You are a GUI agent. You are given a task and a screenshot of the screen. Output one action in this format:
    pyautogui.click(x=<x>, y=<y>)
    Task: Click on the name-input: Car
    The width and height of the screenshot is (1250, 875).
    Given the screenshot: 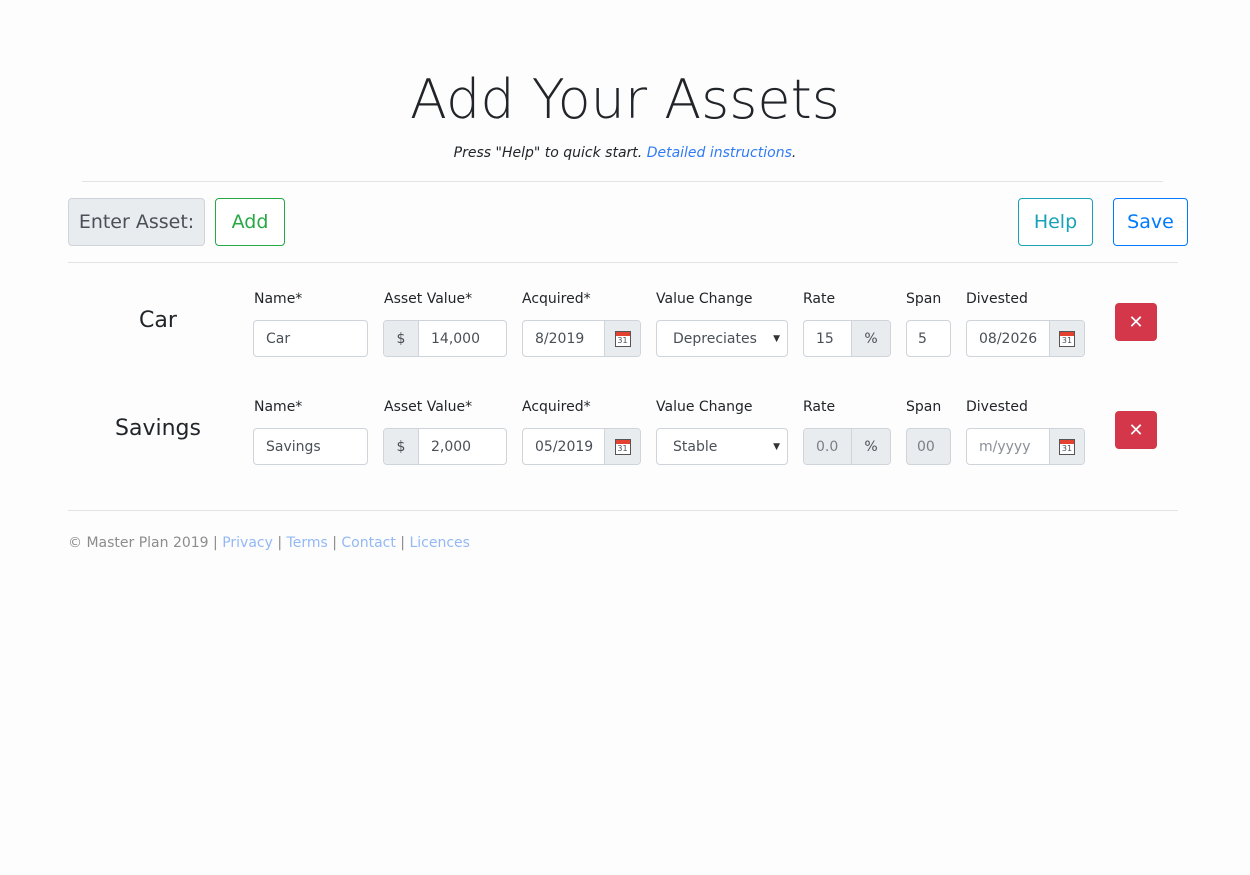 What is the action you would take?
    pyautogui.click(x=310, y=338)
    